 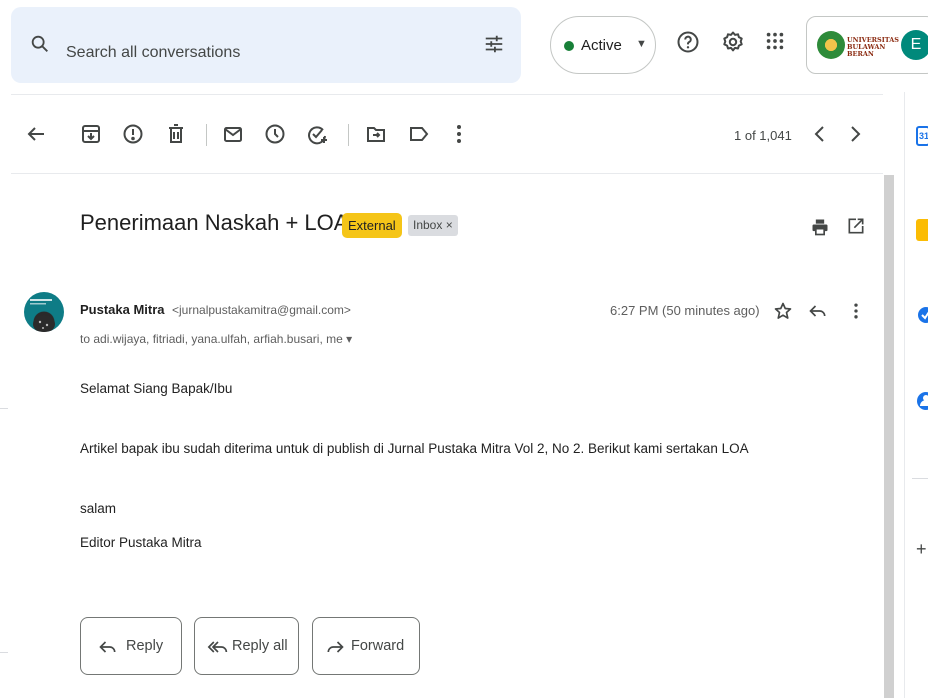 I want to click on reply-button: Reply, so click(x=131, y=646).